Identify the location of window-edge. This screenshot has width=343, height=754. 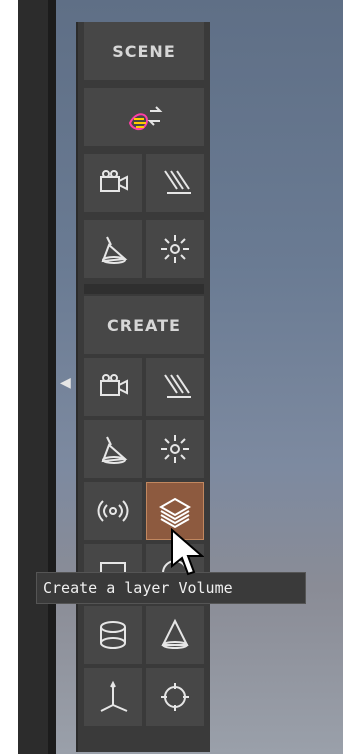
(5, 377).